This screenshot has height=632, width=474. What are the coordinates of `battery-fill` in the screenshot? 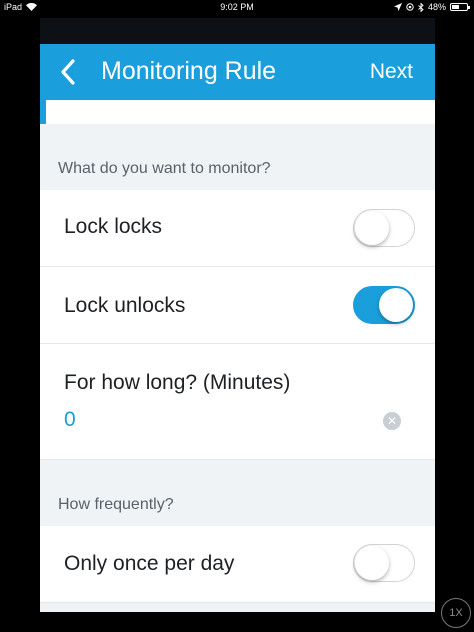 It's located at (455, 7).